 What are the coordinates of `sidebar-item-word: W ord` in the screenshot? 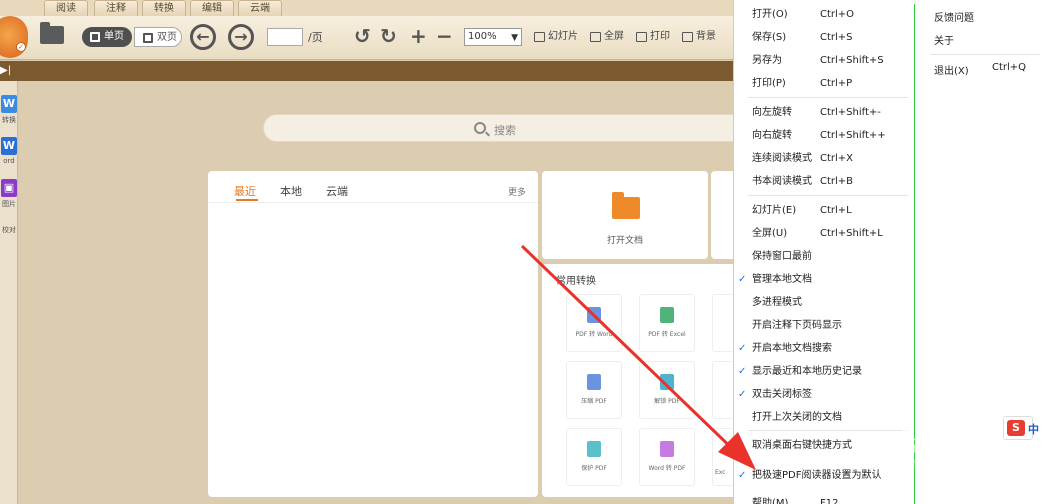 It's located at (9, 151).